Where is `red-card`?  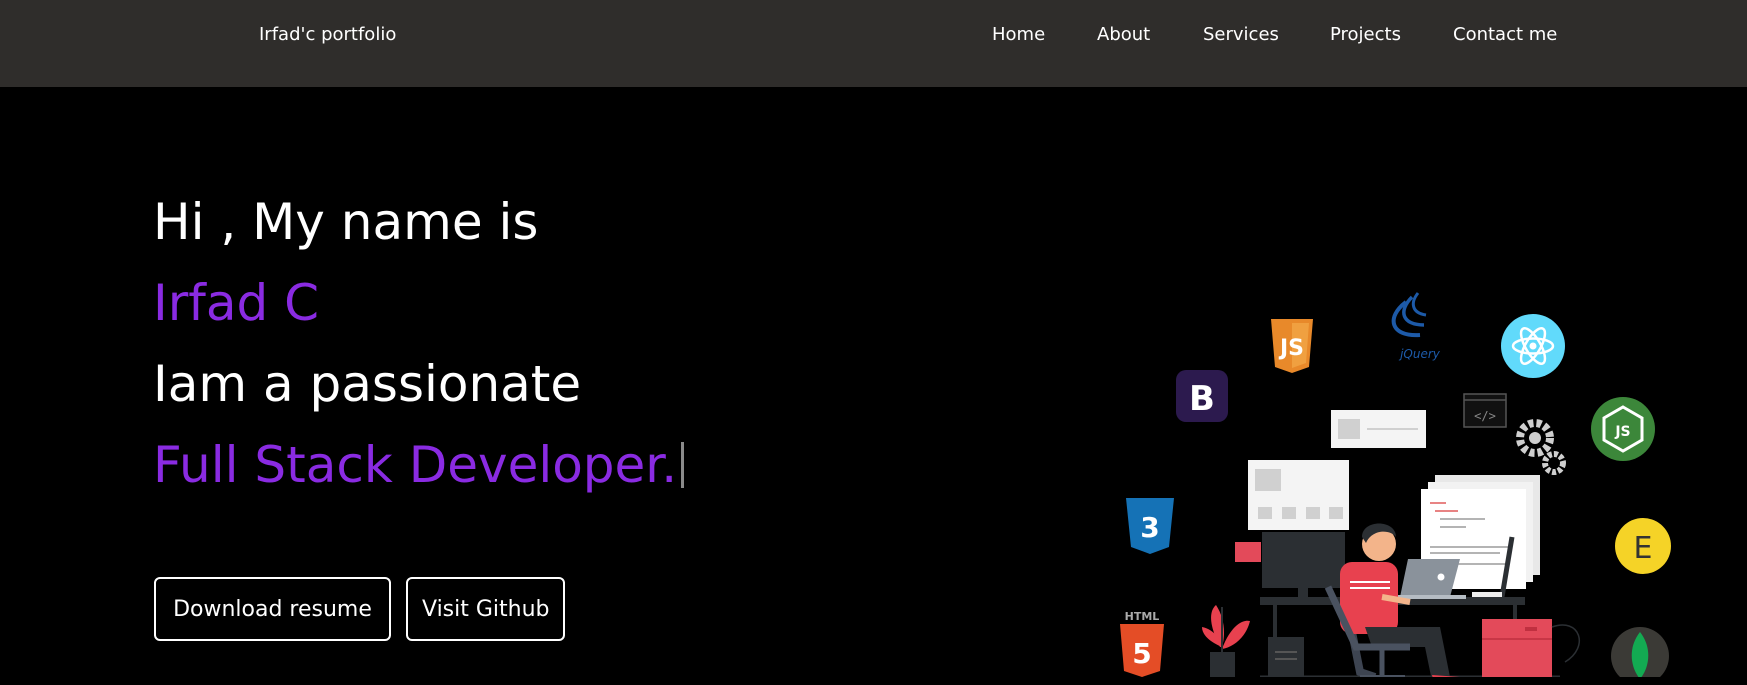 red-card is located at coordinates (1248, 552).